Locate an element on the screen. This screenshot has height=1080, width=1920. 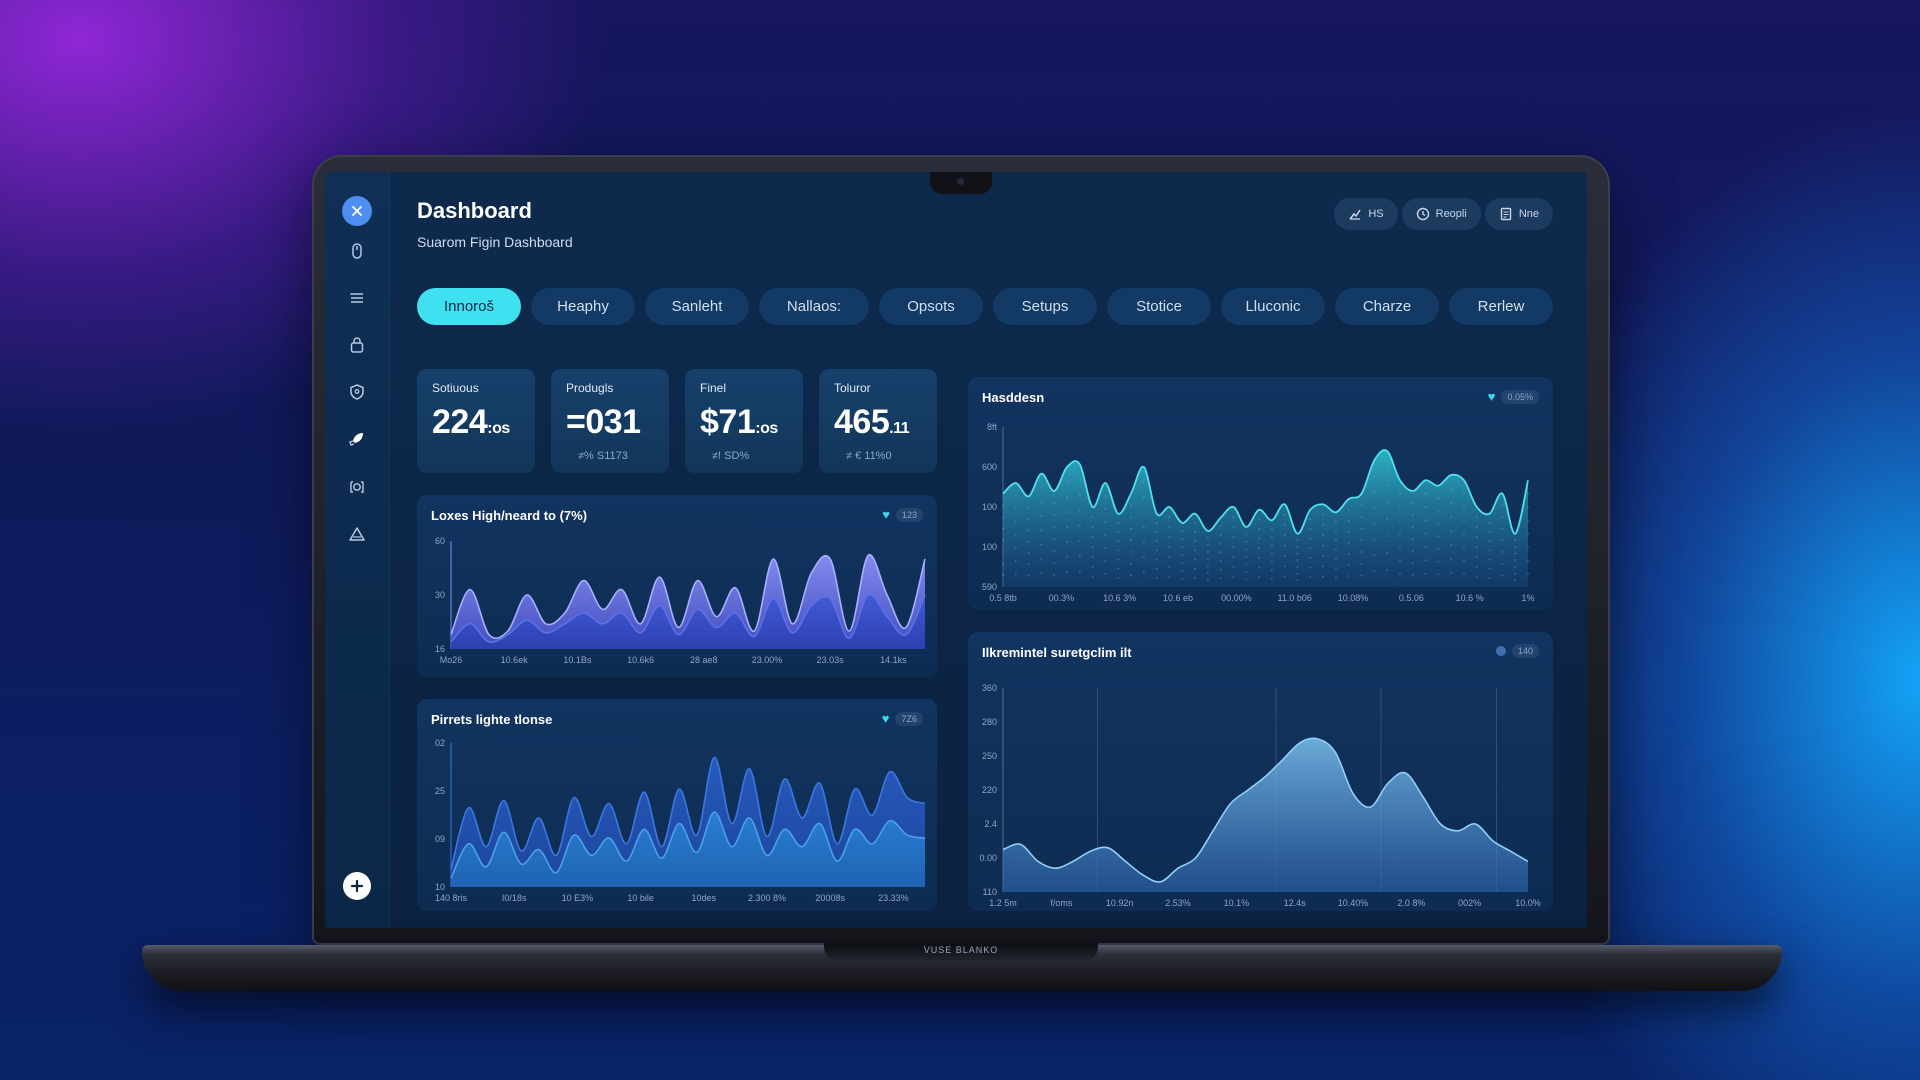
header-actions: HS Reopli Nne is located at coordinates (1443, 214).